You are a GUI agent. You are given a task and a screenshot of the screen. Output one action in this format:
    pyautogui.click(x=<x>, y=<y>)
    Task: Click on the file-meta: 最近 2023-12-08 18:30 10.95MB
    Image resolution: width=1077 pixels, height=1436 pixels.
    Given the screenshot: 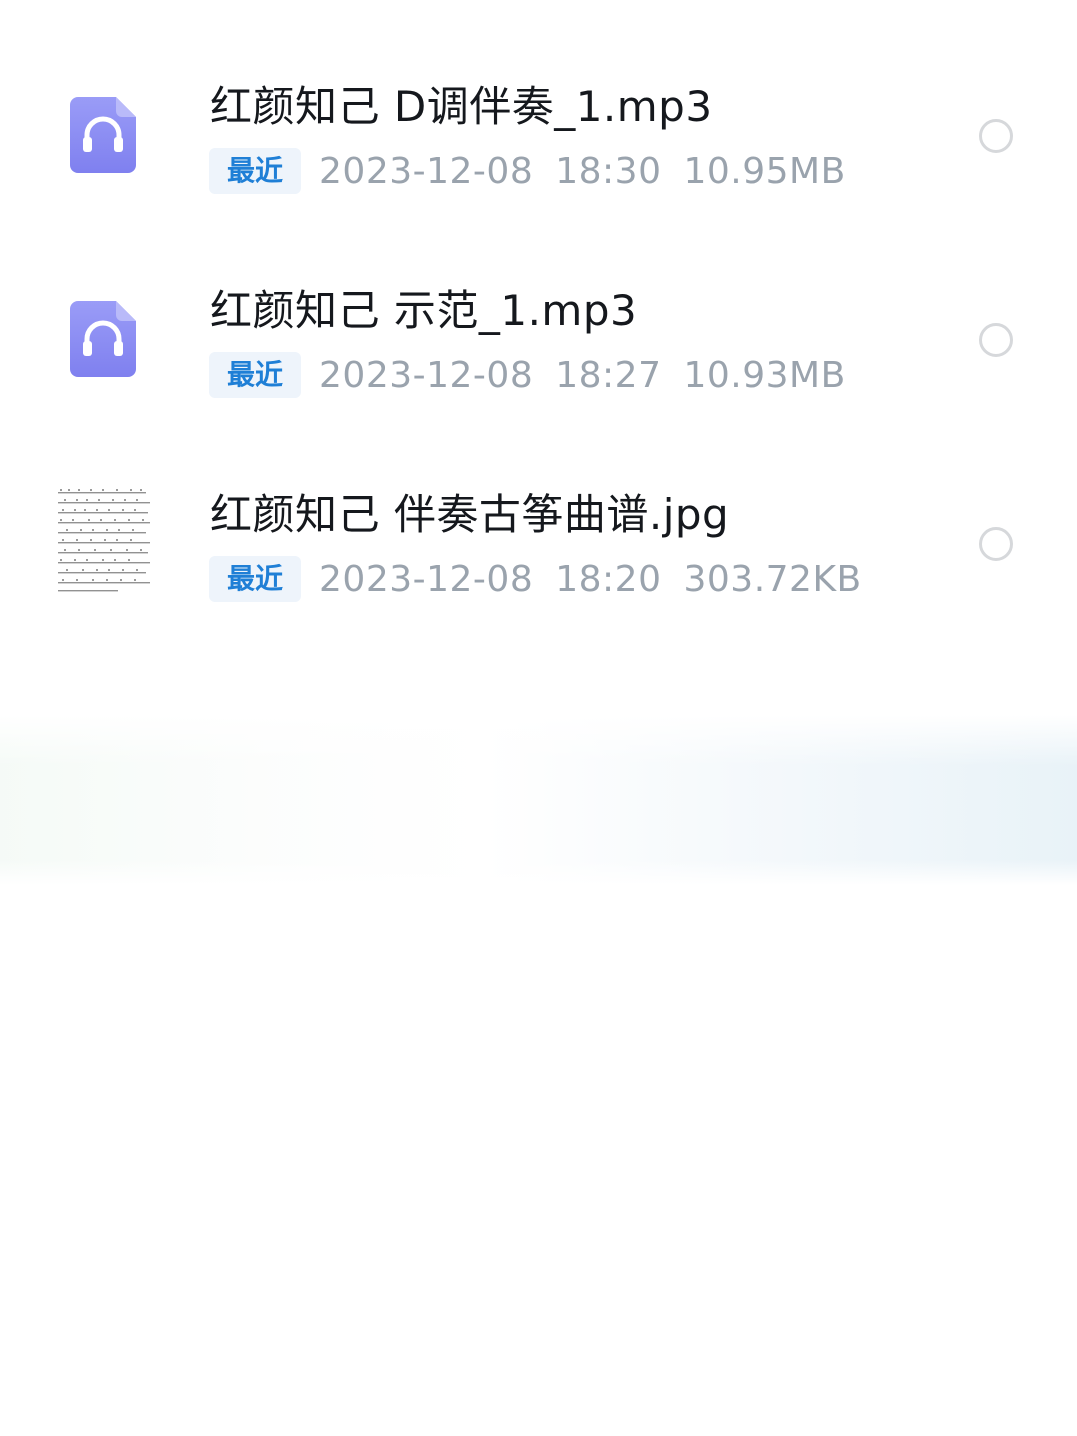 What is the action you would take?
    pyautogui.click(x=538, y=171)
    